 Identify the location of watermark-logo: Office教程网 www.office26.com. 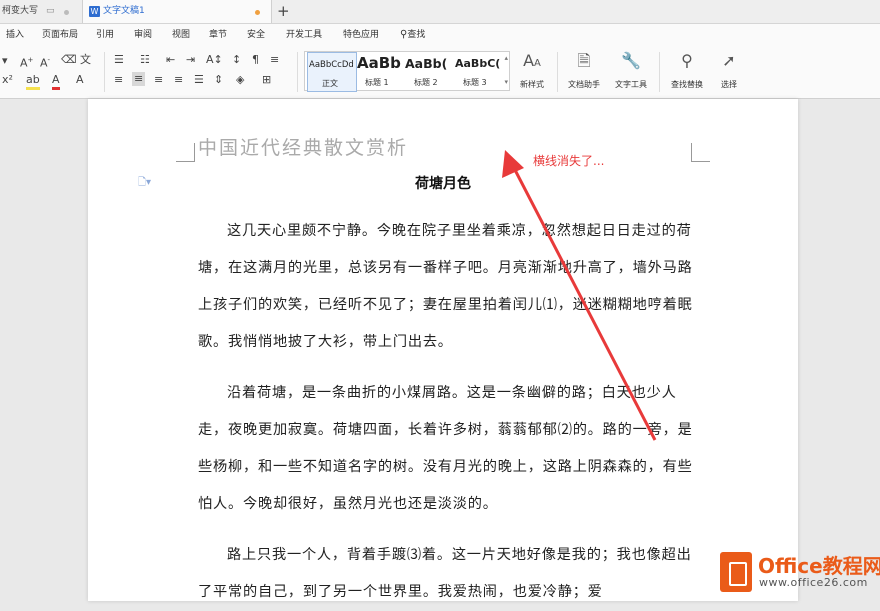
(797, 574).